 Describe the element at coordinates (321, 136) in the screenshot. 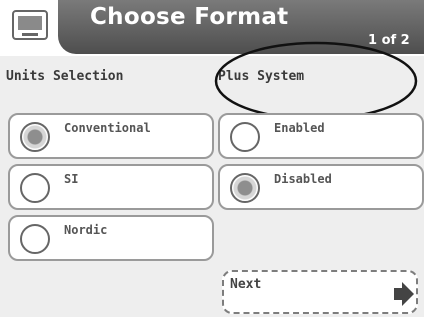

I see `plus-option-enabled: Enabled` at that location.